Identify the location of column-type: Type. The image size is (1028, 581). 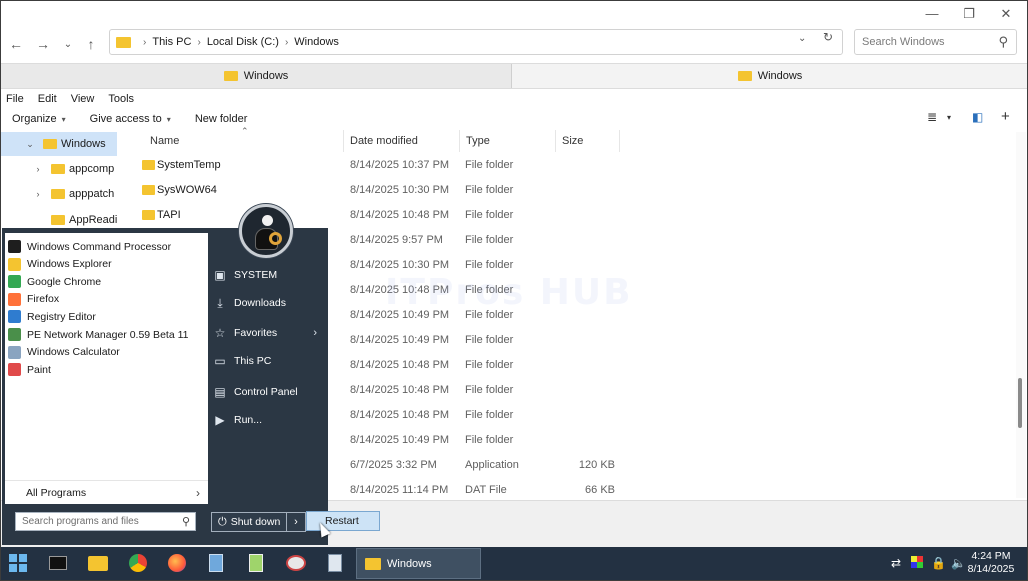
(508, 141).